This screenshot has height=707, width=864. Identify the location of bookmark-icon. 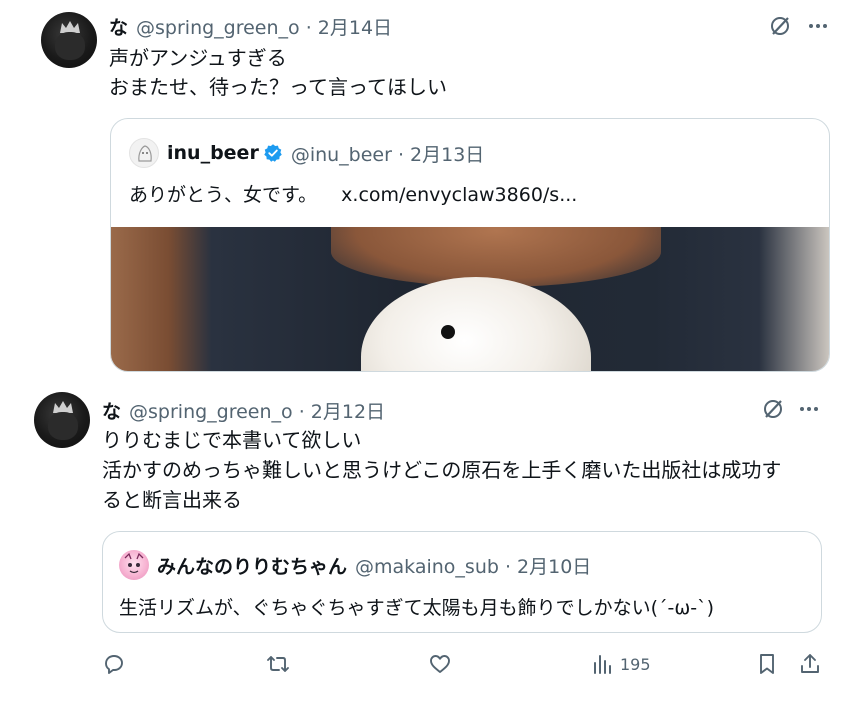
(767, 664).